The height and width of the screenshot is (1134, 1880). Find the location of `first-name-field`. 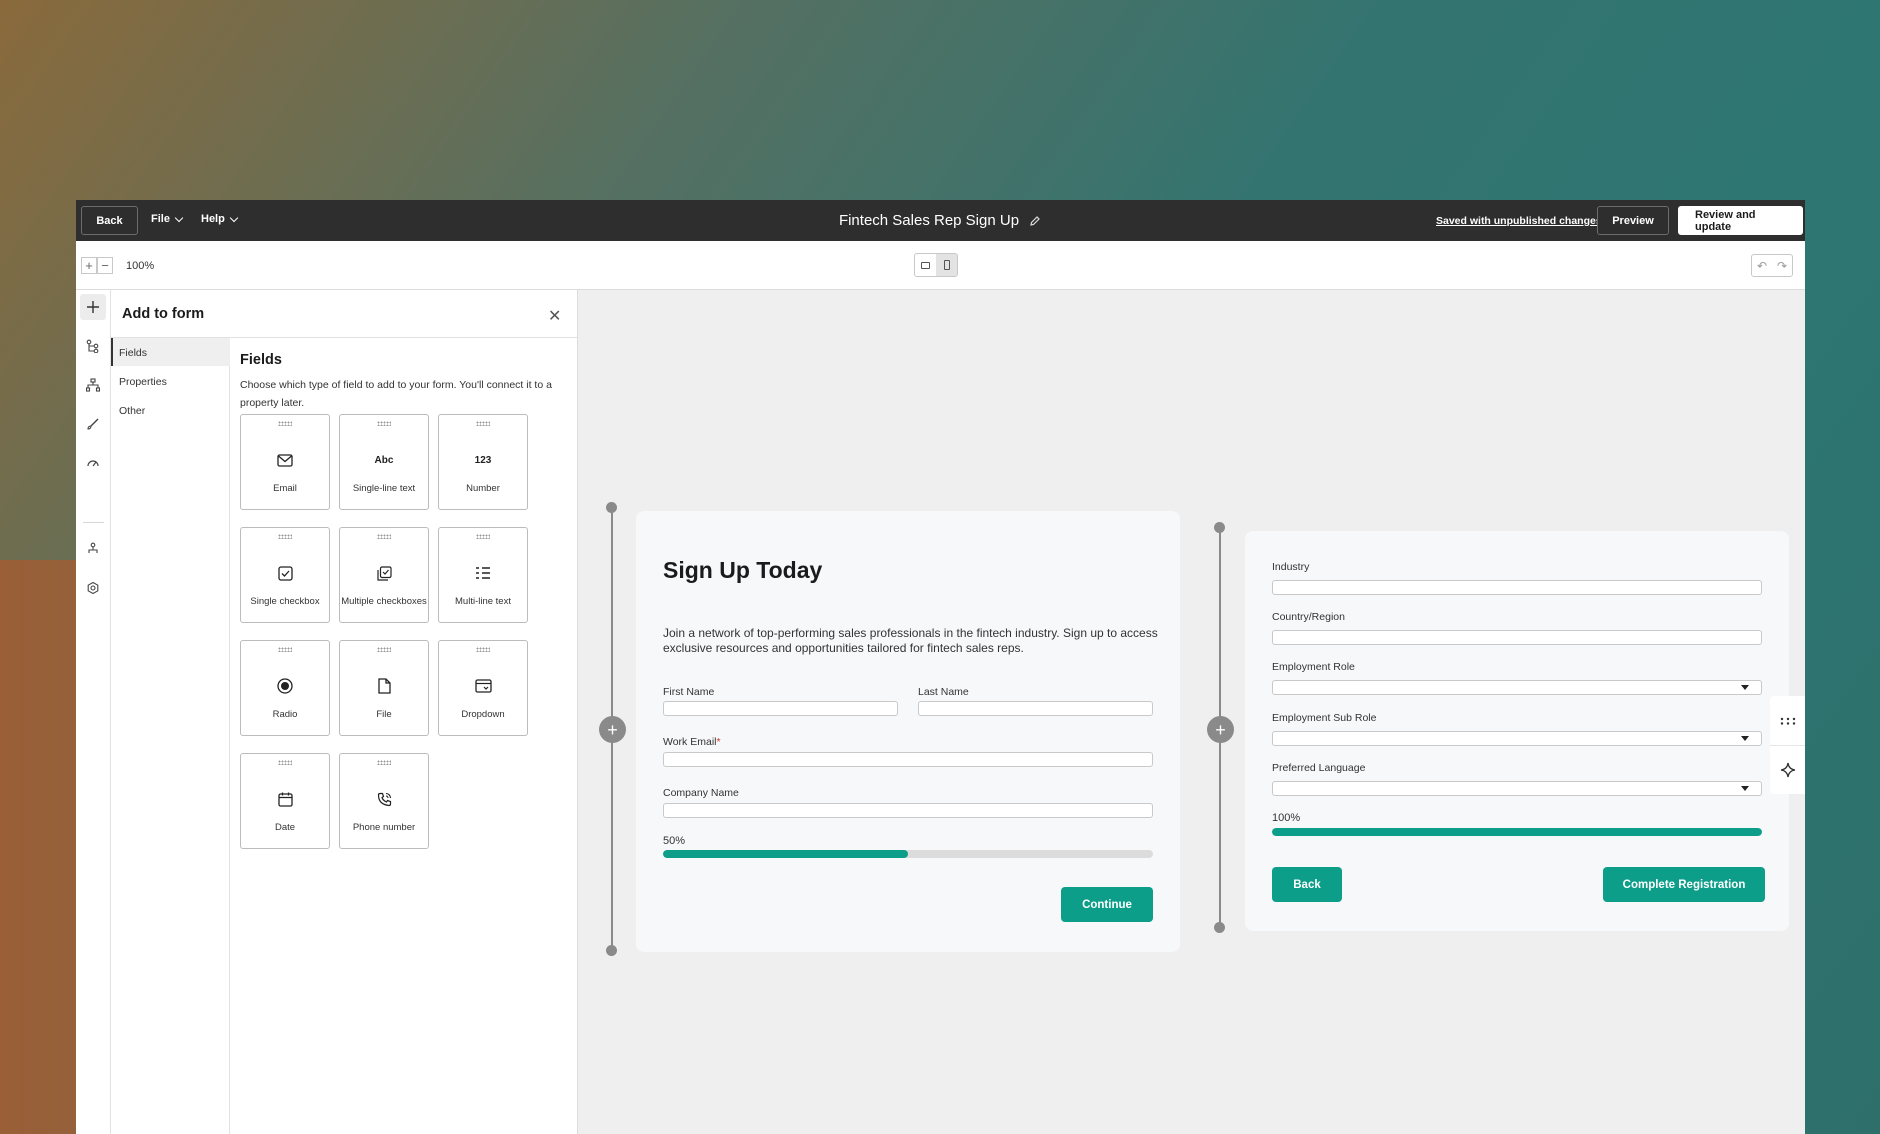

first-name-field is located at coordinates (780, 708).